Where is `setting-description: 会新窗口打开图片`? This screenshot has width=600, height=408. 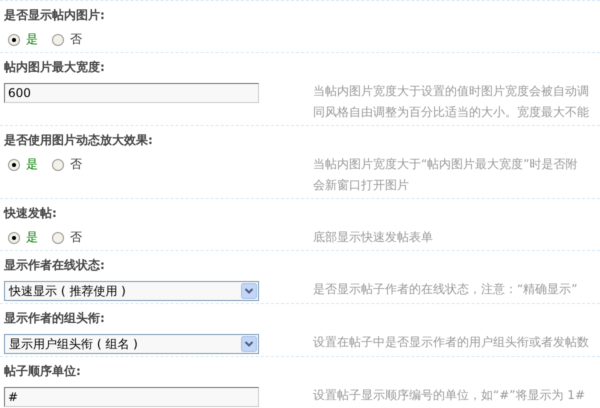 setting-description: 会新窗口打开图片 is located at coordinates (361, 185).